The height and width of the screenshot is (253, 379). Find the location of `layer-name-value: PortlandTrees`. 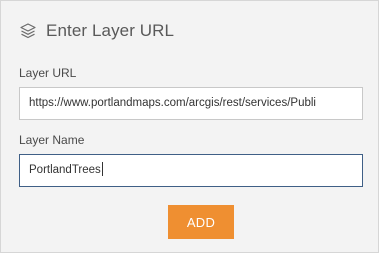

layer-name-value: PortlandTrees is located at coordinates (65, 170).